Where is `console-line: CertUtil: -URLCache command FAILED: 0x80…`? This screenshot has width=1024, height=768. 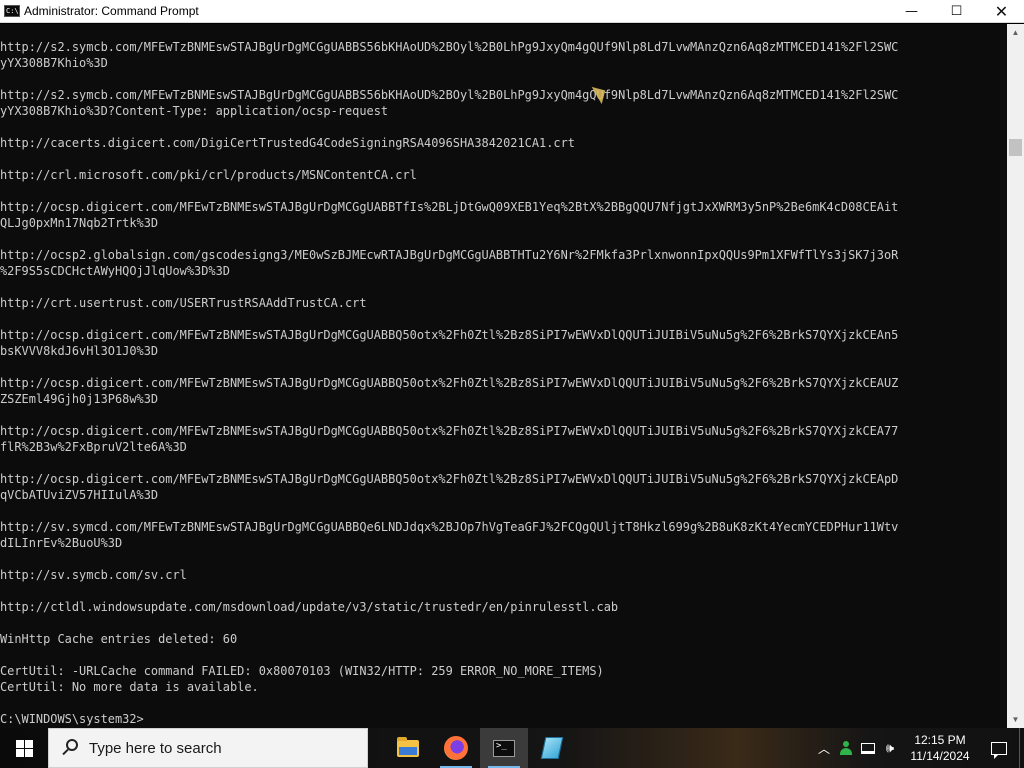 console-line: CertUtil: -URLCache command FAILED: 0x80… is located at coordinates (302, 671).